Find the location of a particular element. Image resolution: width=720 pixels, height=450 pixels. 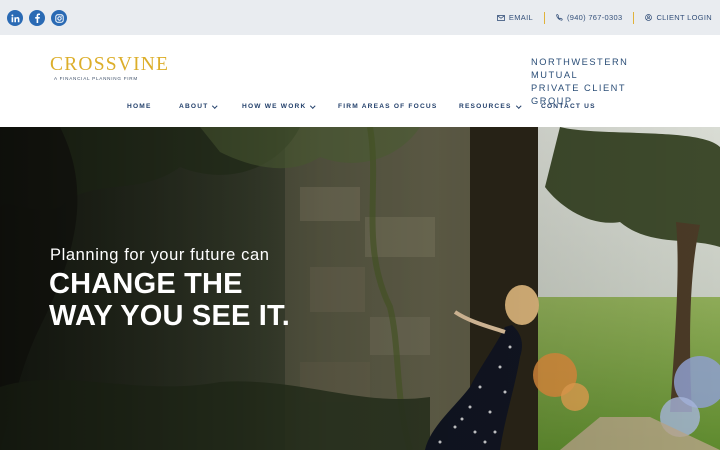

user-icon is located at coordinates (649, 17).